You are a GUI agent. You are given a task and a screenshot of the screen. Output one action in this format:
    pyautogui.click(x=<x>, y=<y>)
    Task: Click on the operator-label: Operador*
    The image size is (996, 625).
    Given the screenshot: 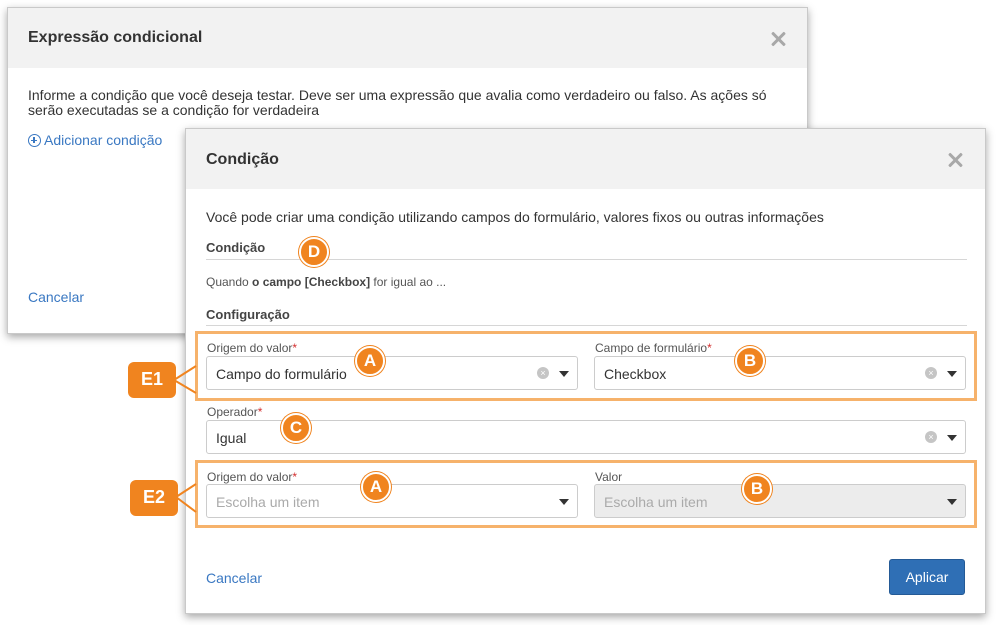 What is the action you would take?
    pyautogui.click(x=235, y=412)
    